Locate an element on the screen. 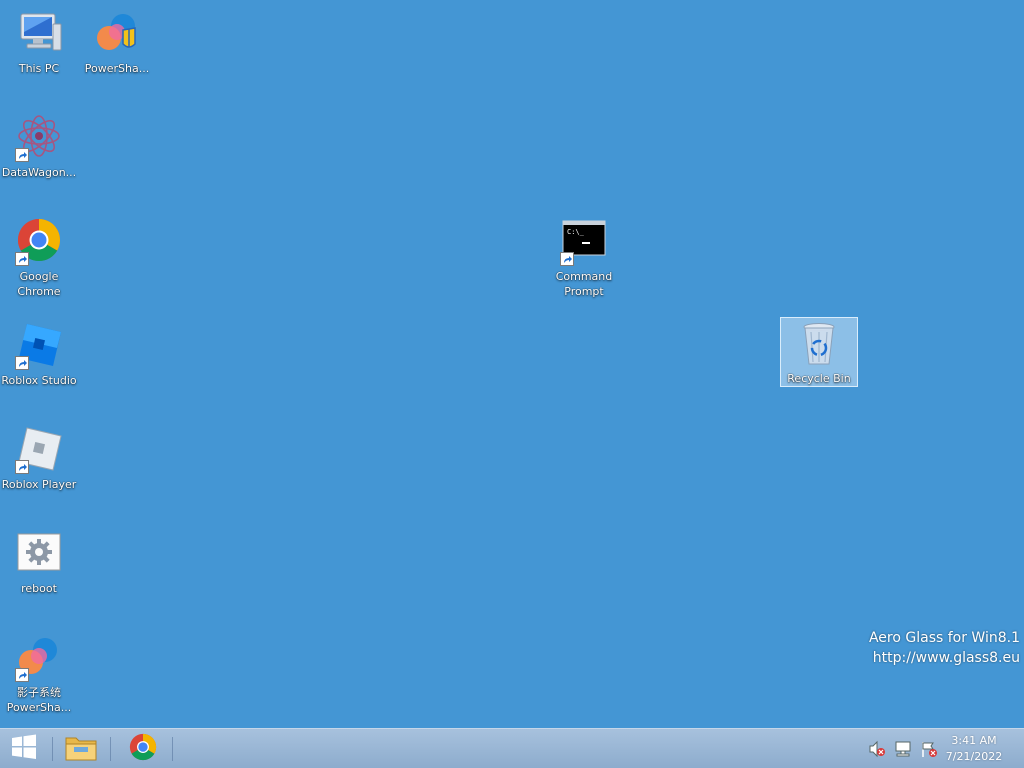 Image resolution: width=1024 pixels, height=768 pixels. volume-muted-icon is located at coordinates (877, 749).